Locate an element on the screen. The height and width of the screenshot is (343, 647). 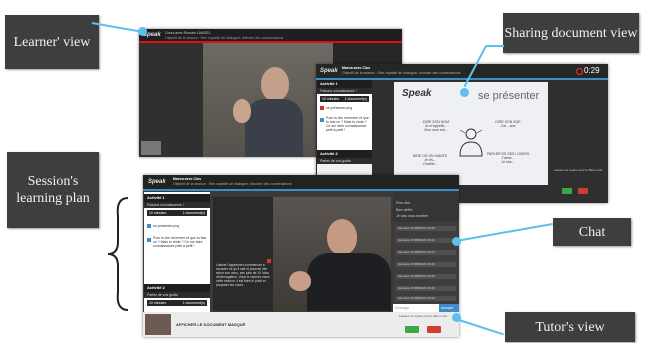
slide-item-age: DIRE SON ÂGE J'ai... ans is located at coordinates (508, 124).